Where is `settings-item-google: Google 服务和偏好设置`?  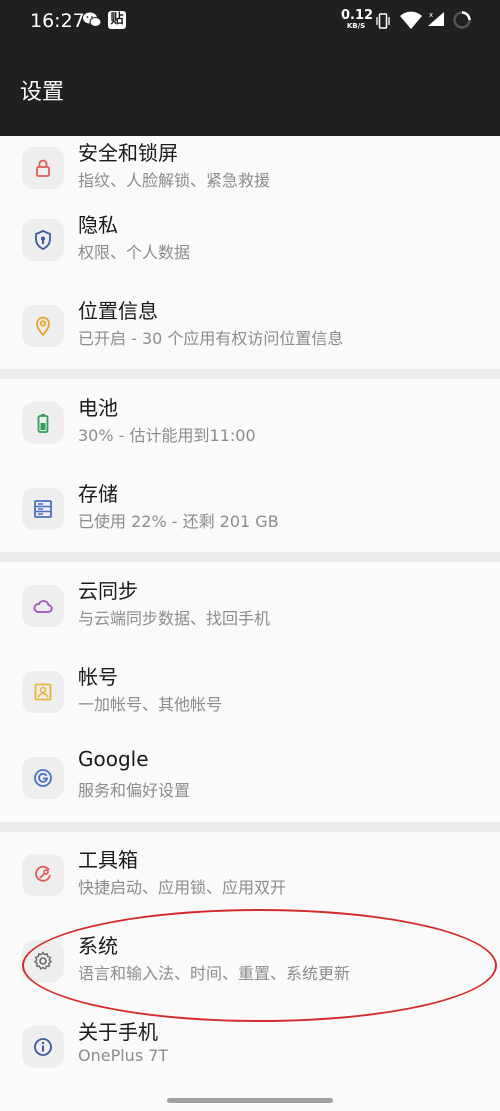 settings-item-google: Google 服务和偏好设置 is located at coordinates (250, 778).